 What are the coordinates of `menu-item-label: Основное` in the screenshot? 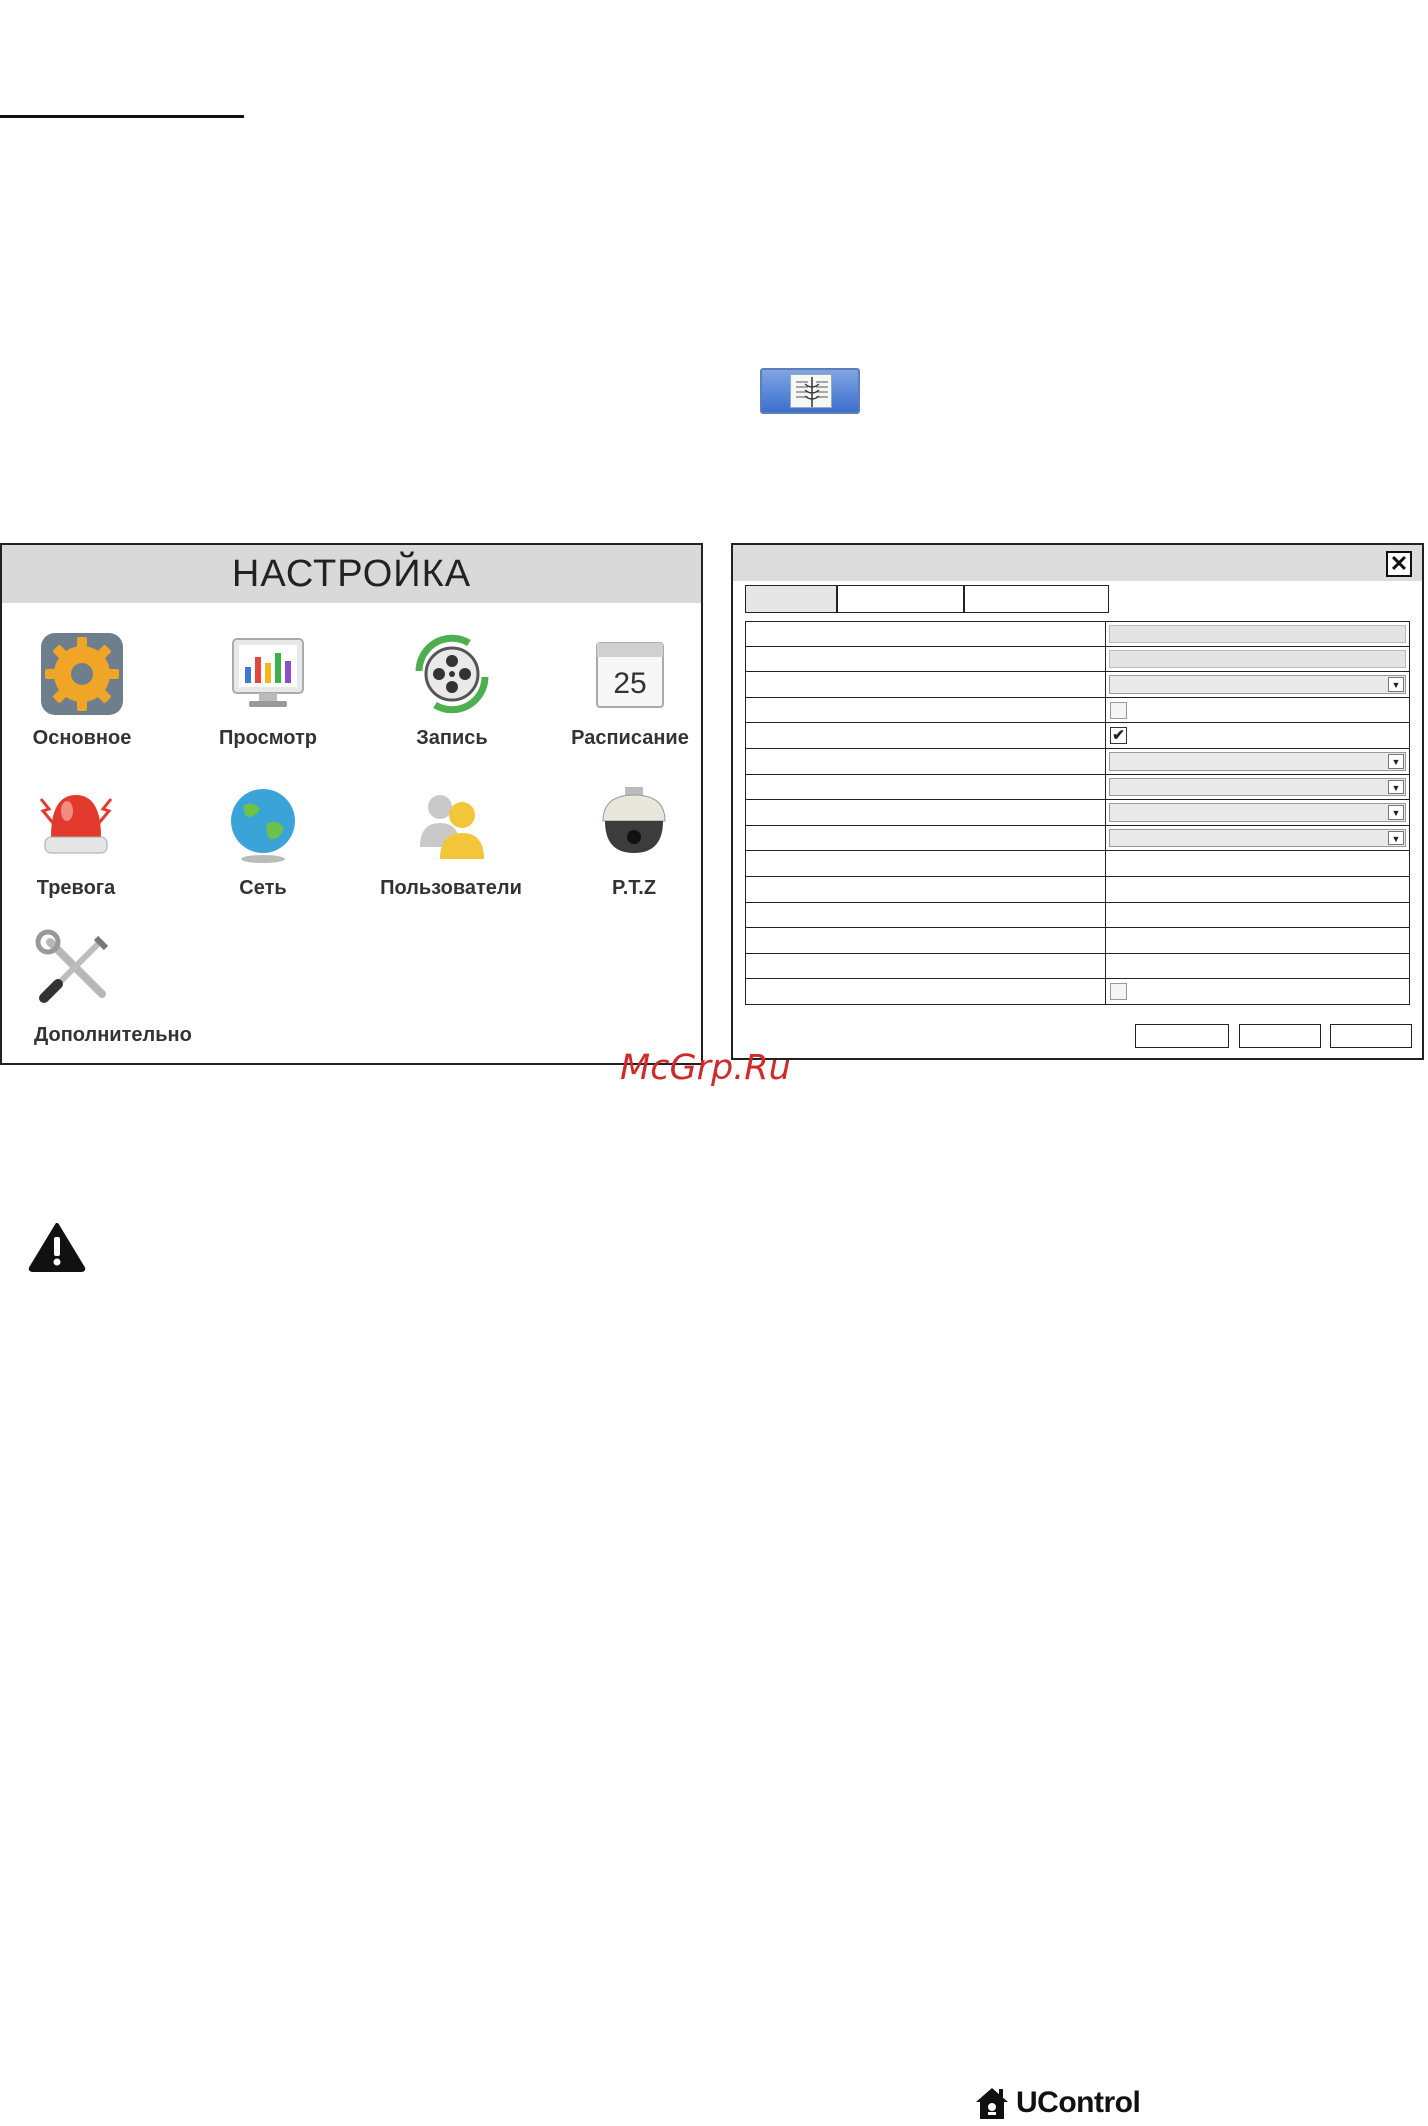 It's located at (82, 738).